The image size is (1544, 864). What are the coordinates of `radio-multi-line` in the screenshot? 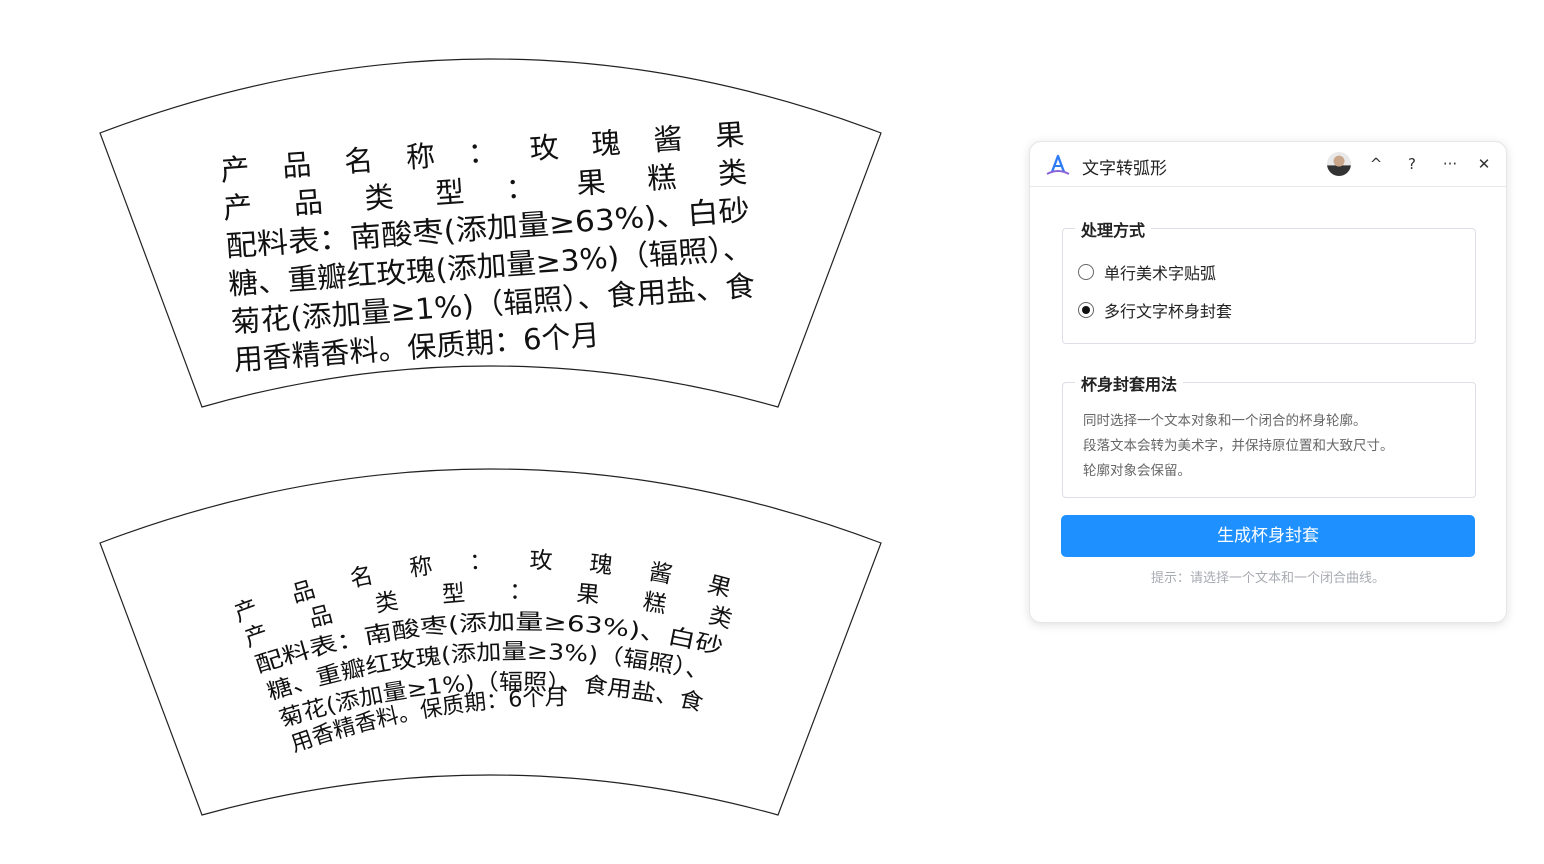 It's located at (1086, 310).